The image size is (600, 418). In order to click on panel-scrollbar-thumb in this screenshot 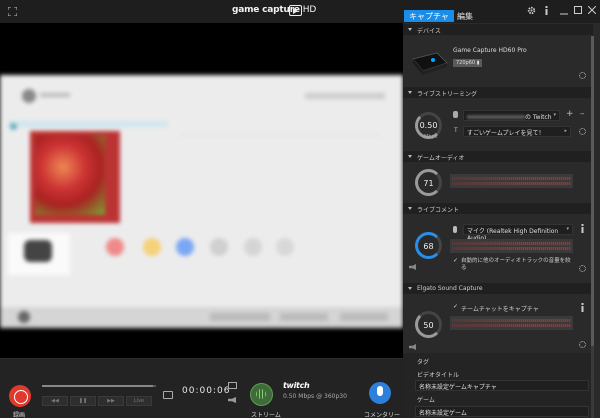, I will do `click(592, 191)`.